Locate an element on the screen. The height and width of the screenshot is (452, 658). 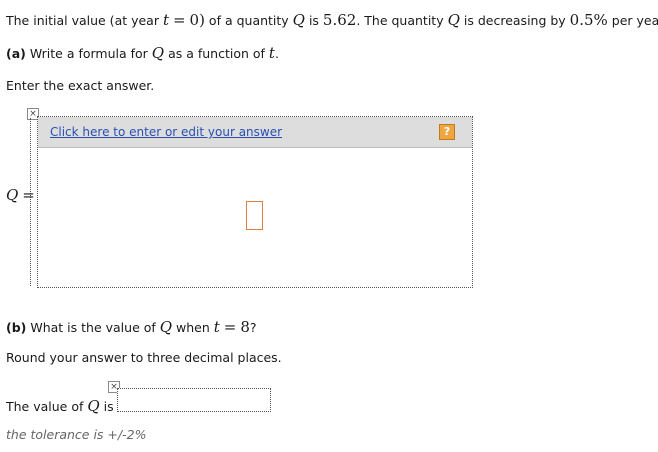
intro-text-2: of a quantity is located at coordinates (248, 20).